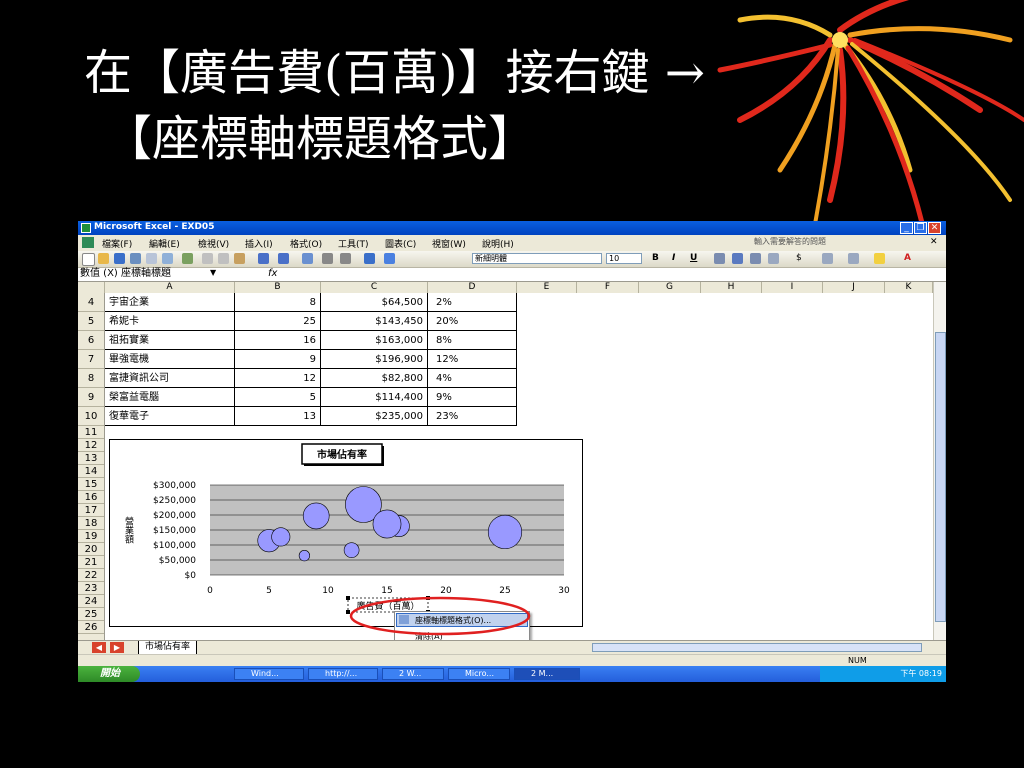 The image size is (1024, 768). Describe the element at coordinates (103, 258) in the screenshot. I see `open-icon` at that location.